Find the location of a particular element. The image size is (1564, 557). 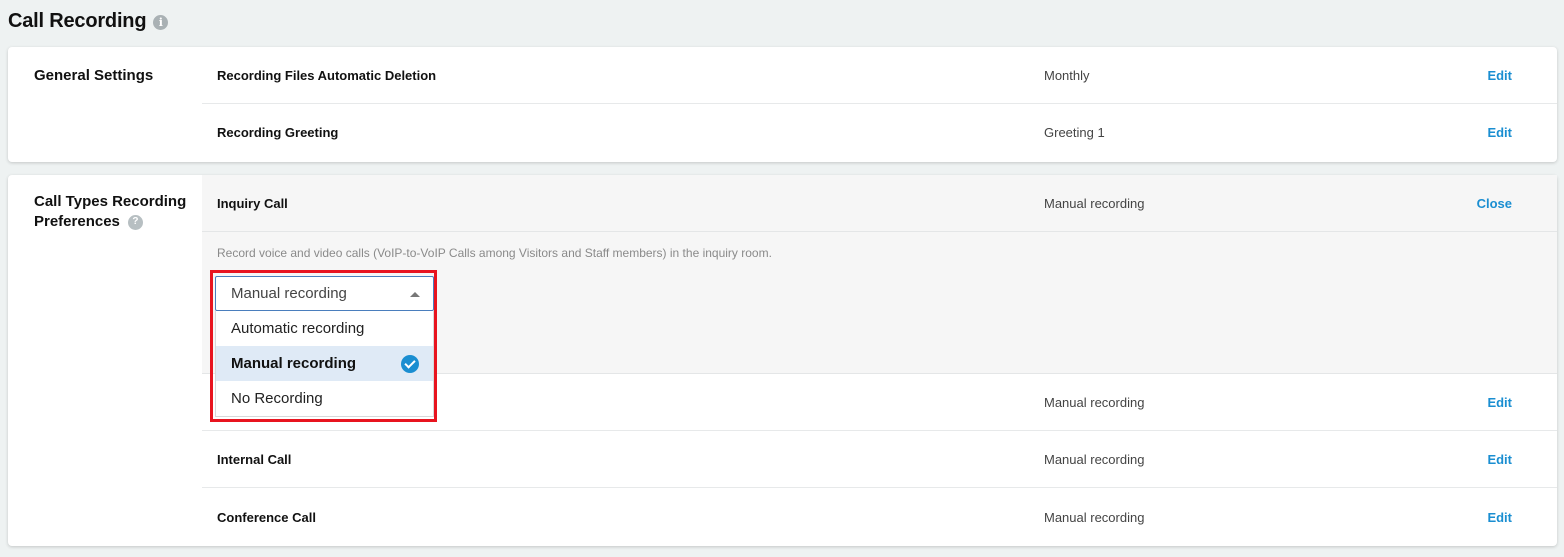

check-icon is located at coordinates (410, 364).